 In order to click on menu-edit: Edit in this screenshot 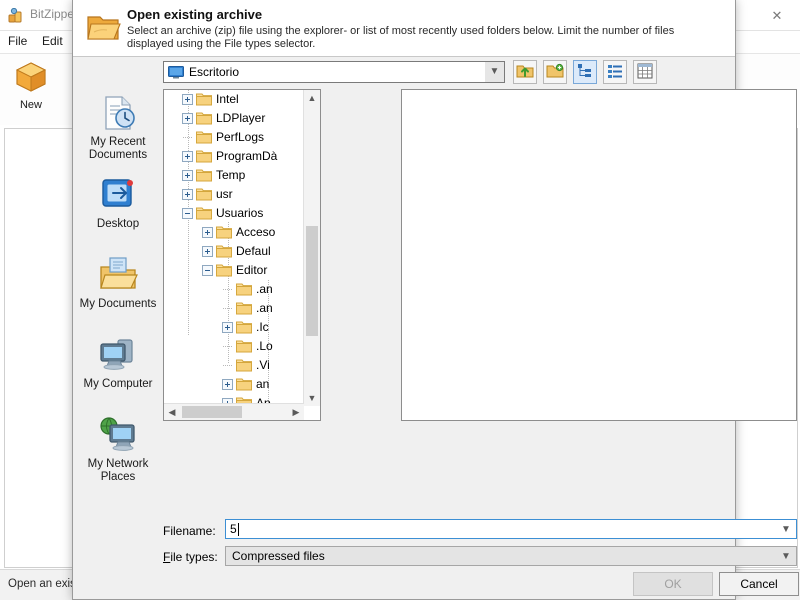, I will do `click(52, 41)`.